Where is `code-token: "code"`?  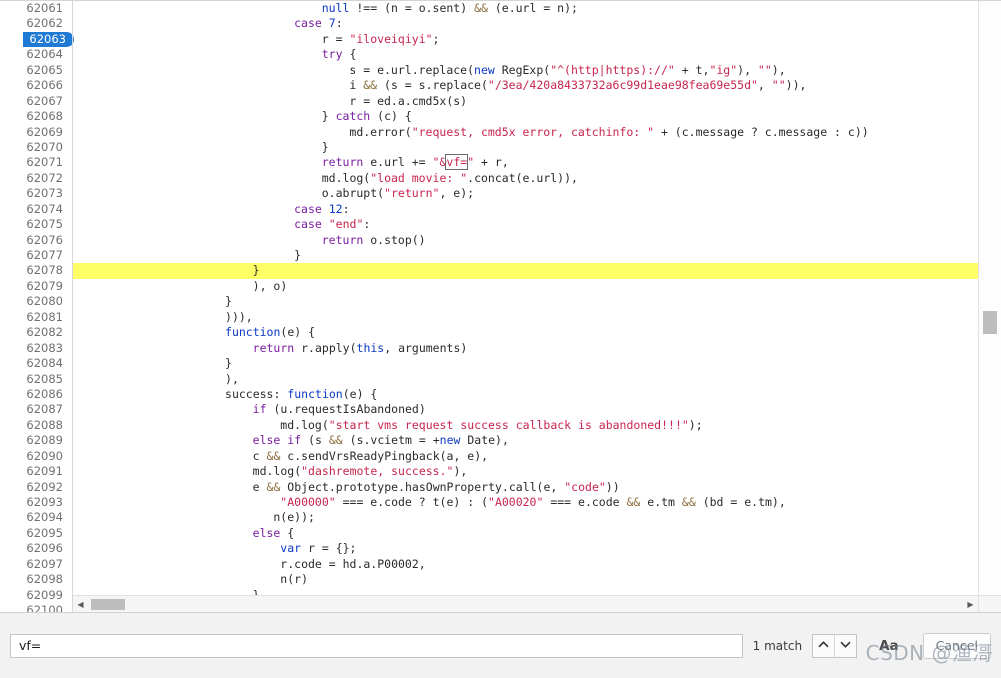
code-token: "code" is located at coordinates (585, 486).